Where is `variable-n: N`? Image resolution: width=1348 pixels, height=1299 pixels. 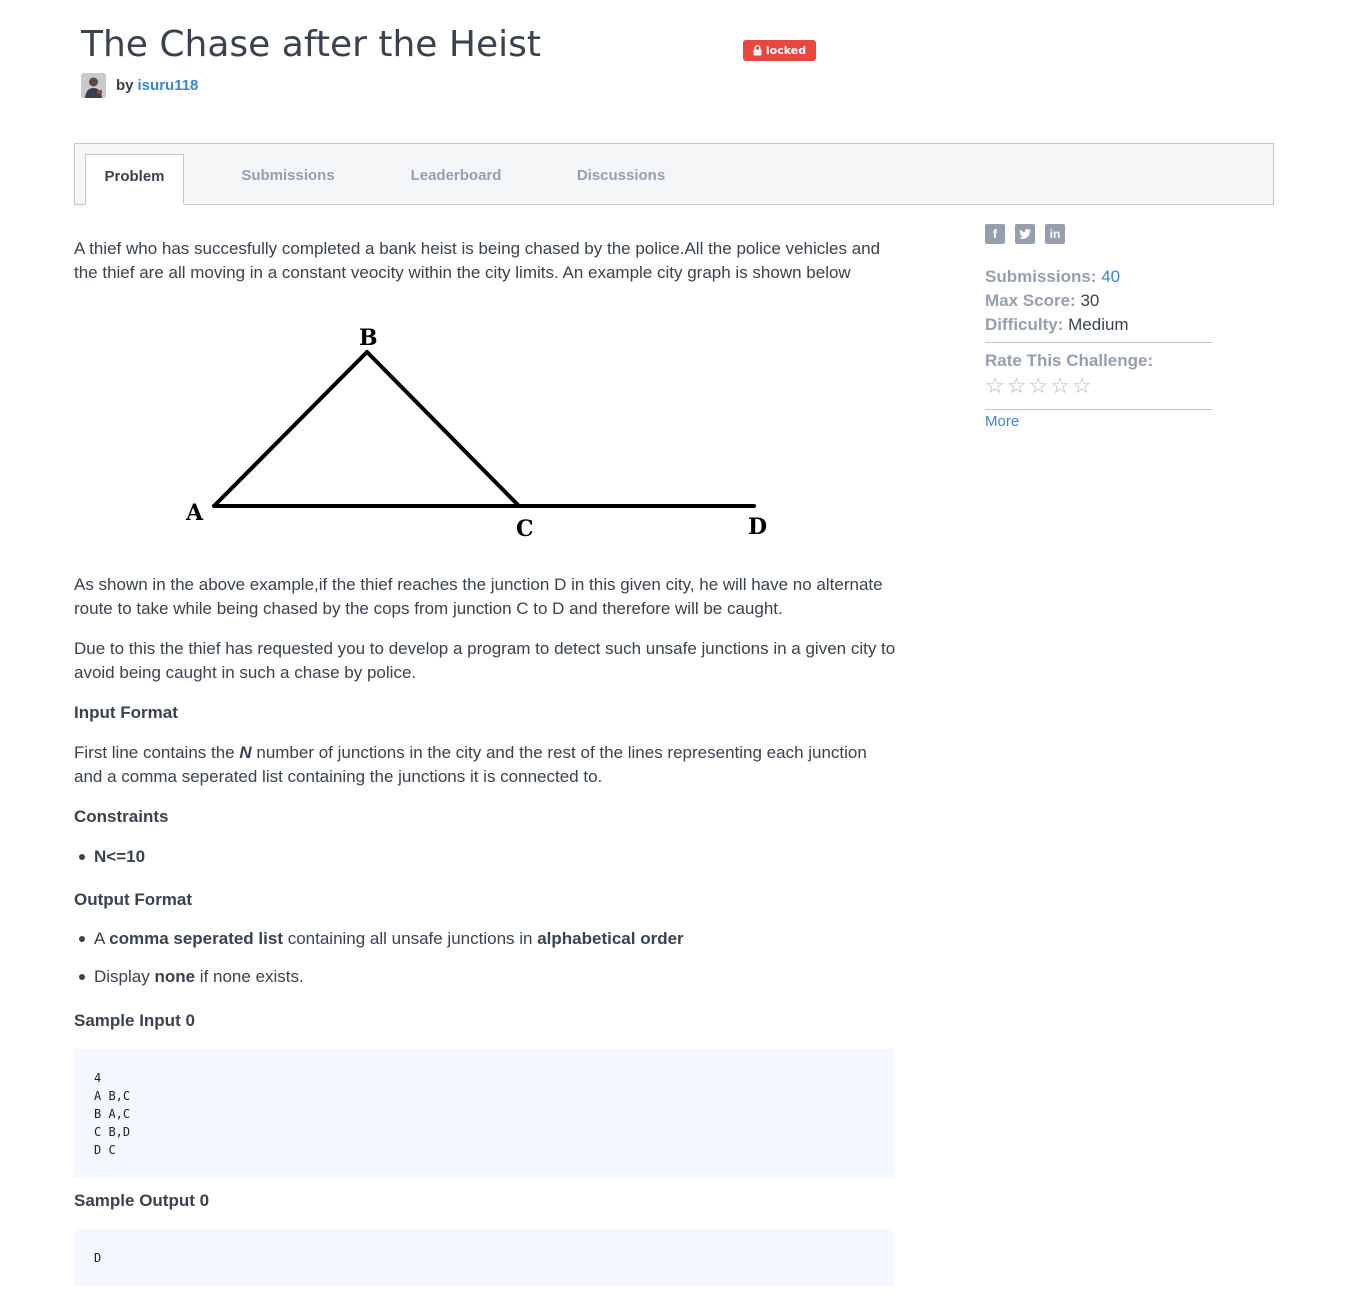 variable-n: N is located at coordinates (245, 752).